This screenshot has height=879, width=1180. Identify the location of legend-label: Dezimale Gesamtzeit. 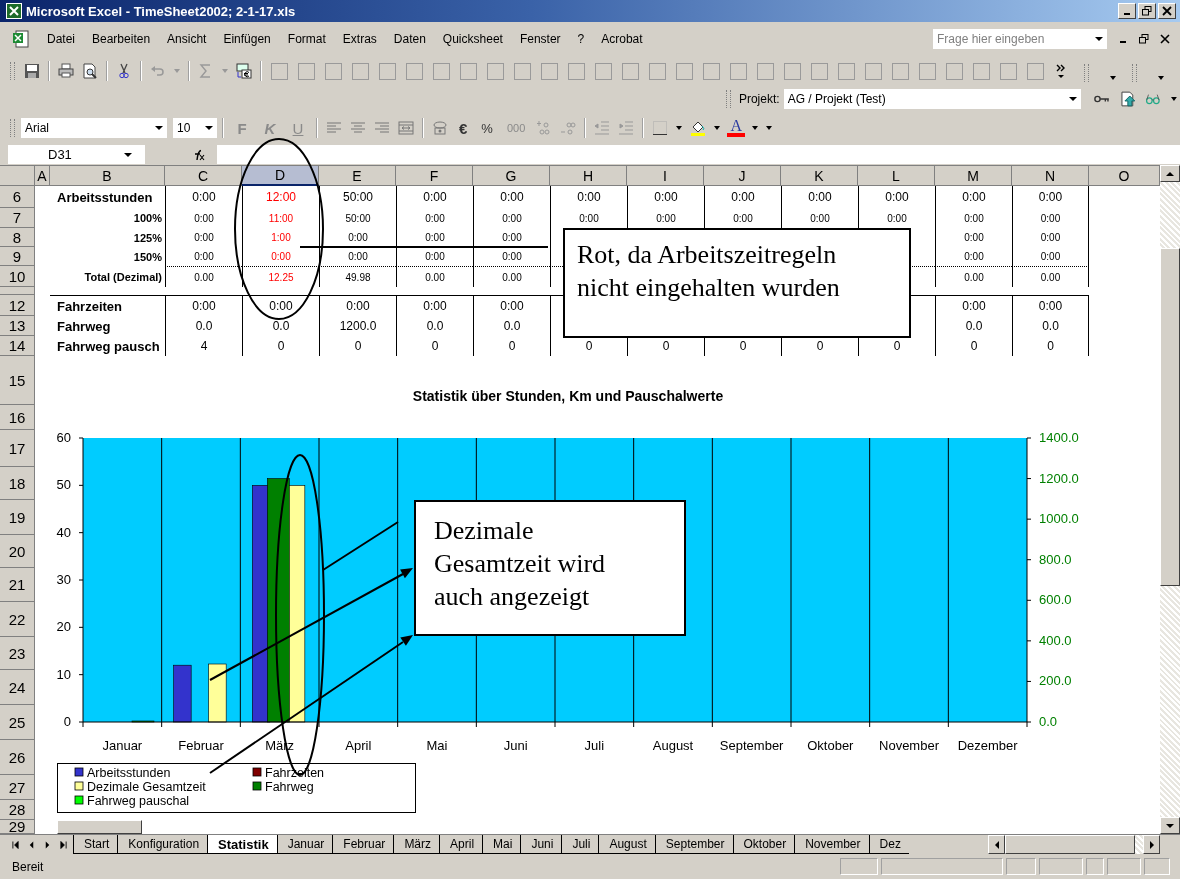
(146, 787).